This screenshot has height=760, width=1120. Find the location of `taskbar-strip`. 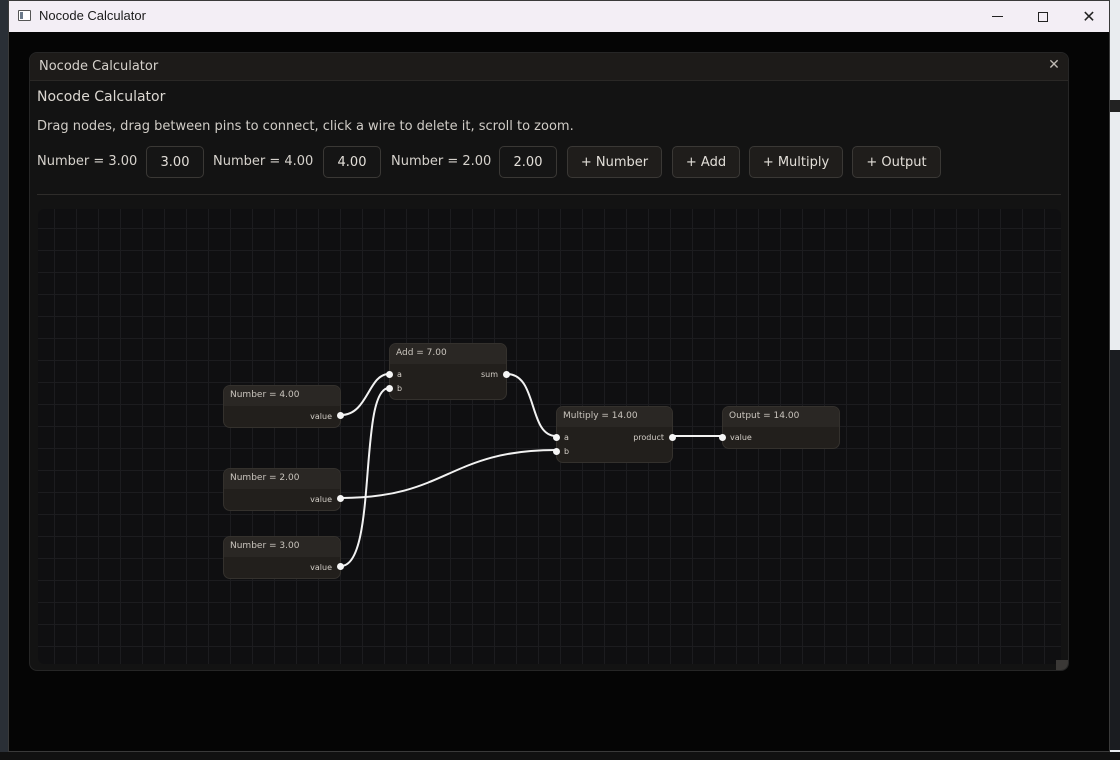

taskbar-strip is located at coordinates (560, 756).